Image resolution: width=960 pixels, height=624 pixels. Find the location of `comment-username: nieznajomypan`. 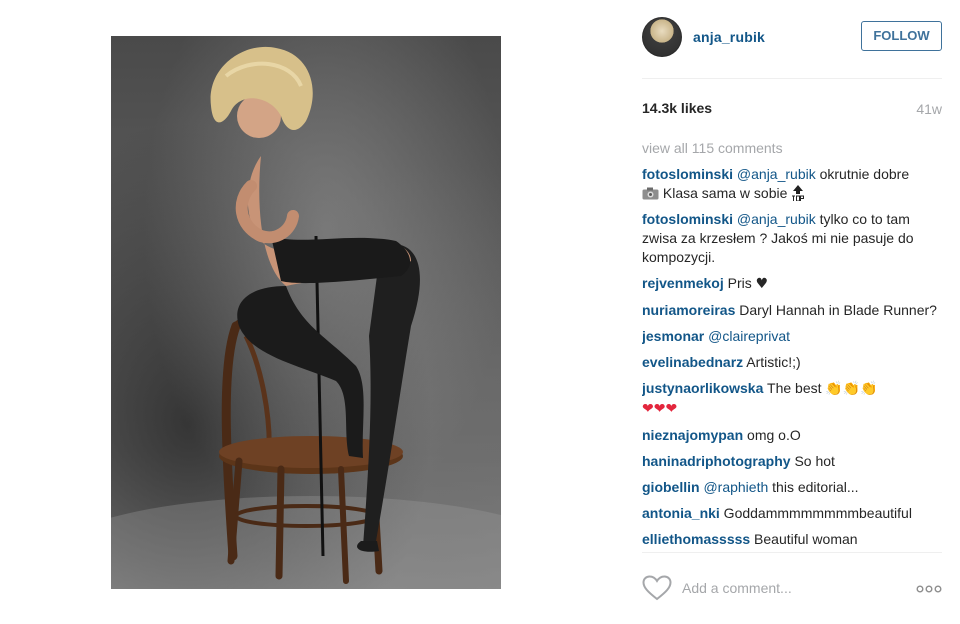

comment-username: nieznajomypan is located at coordinates (692, 435).